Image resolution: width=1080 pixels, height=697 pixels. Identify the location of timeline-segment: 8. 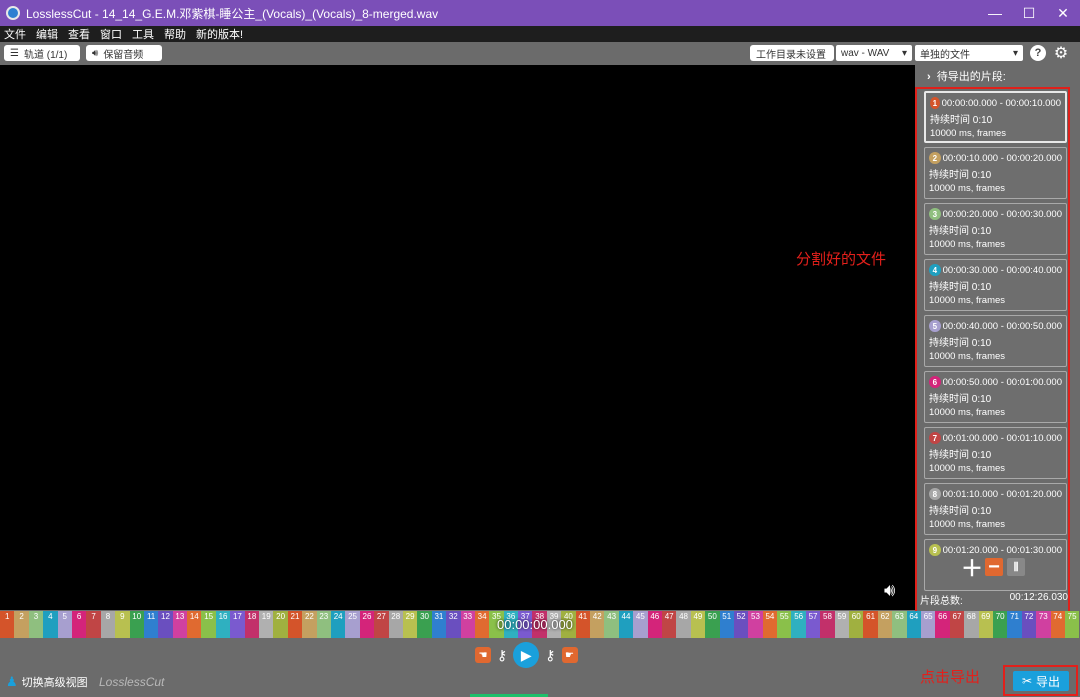
(108, 624).